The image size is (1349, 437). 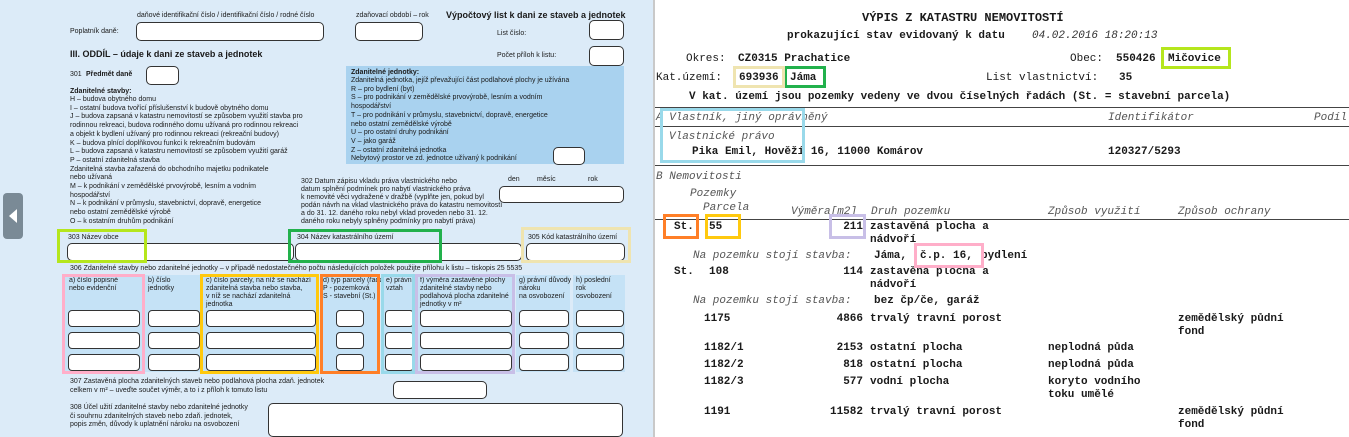 What do you see at coordinates (561, 194) in the screenshot?
I see `registration-date-field` at bounding box center [561, 194].